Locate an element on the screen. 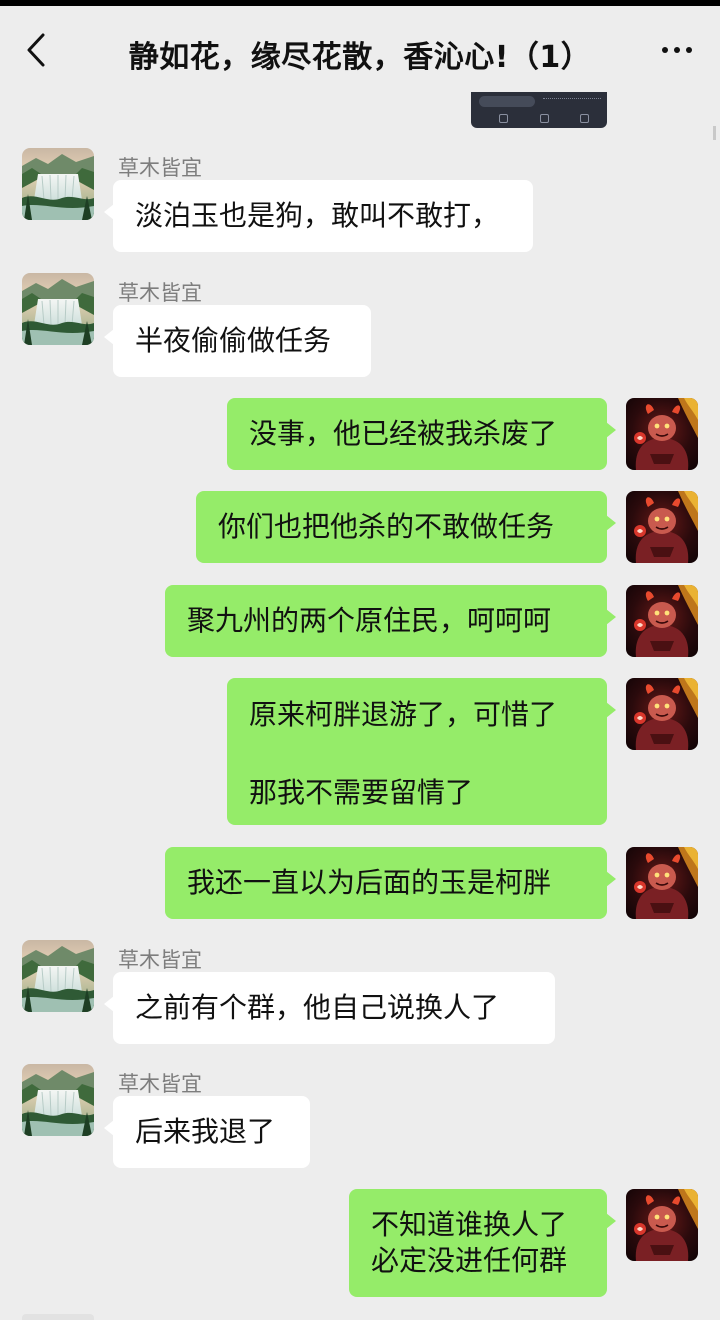 This screenshot has height=1320, width=720. message-bubble: 不知道谁换人了 必定没进任何群 is located at coordinates (482, 1243).